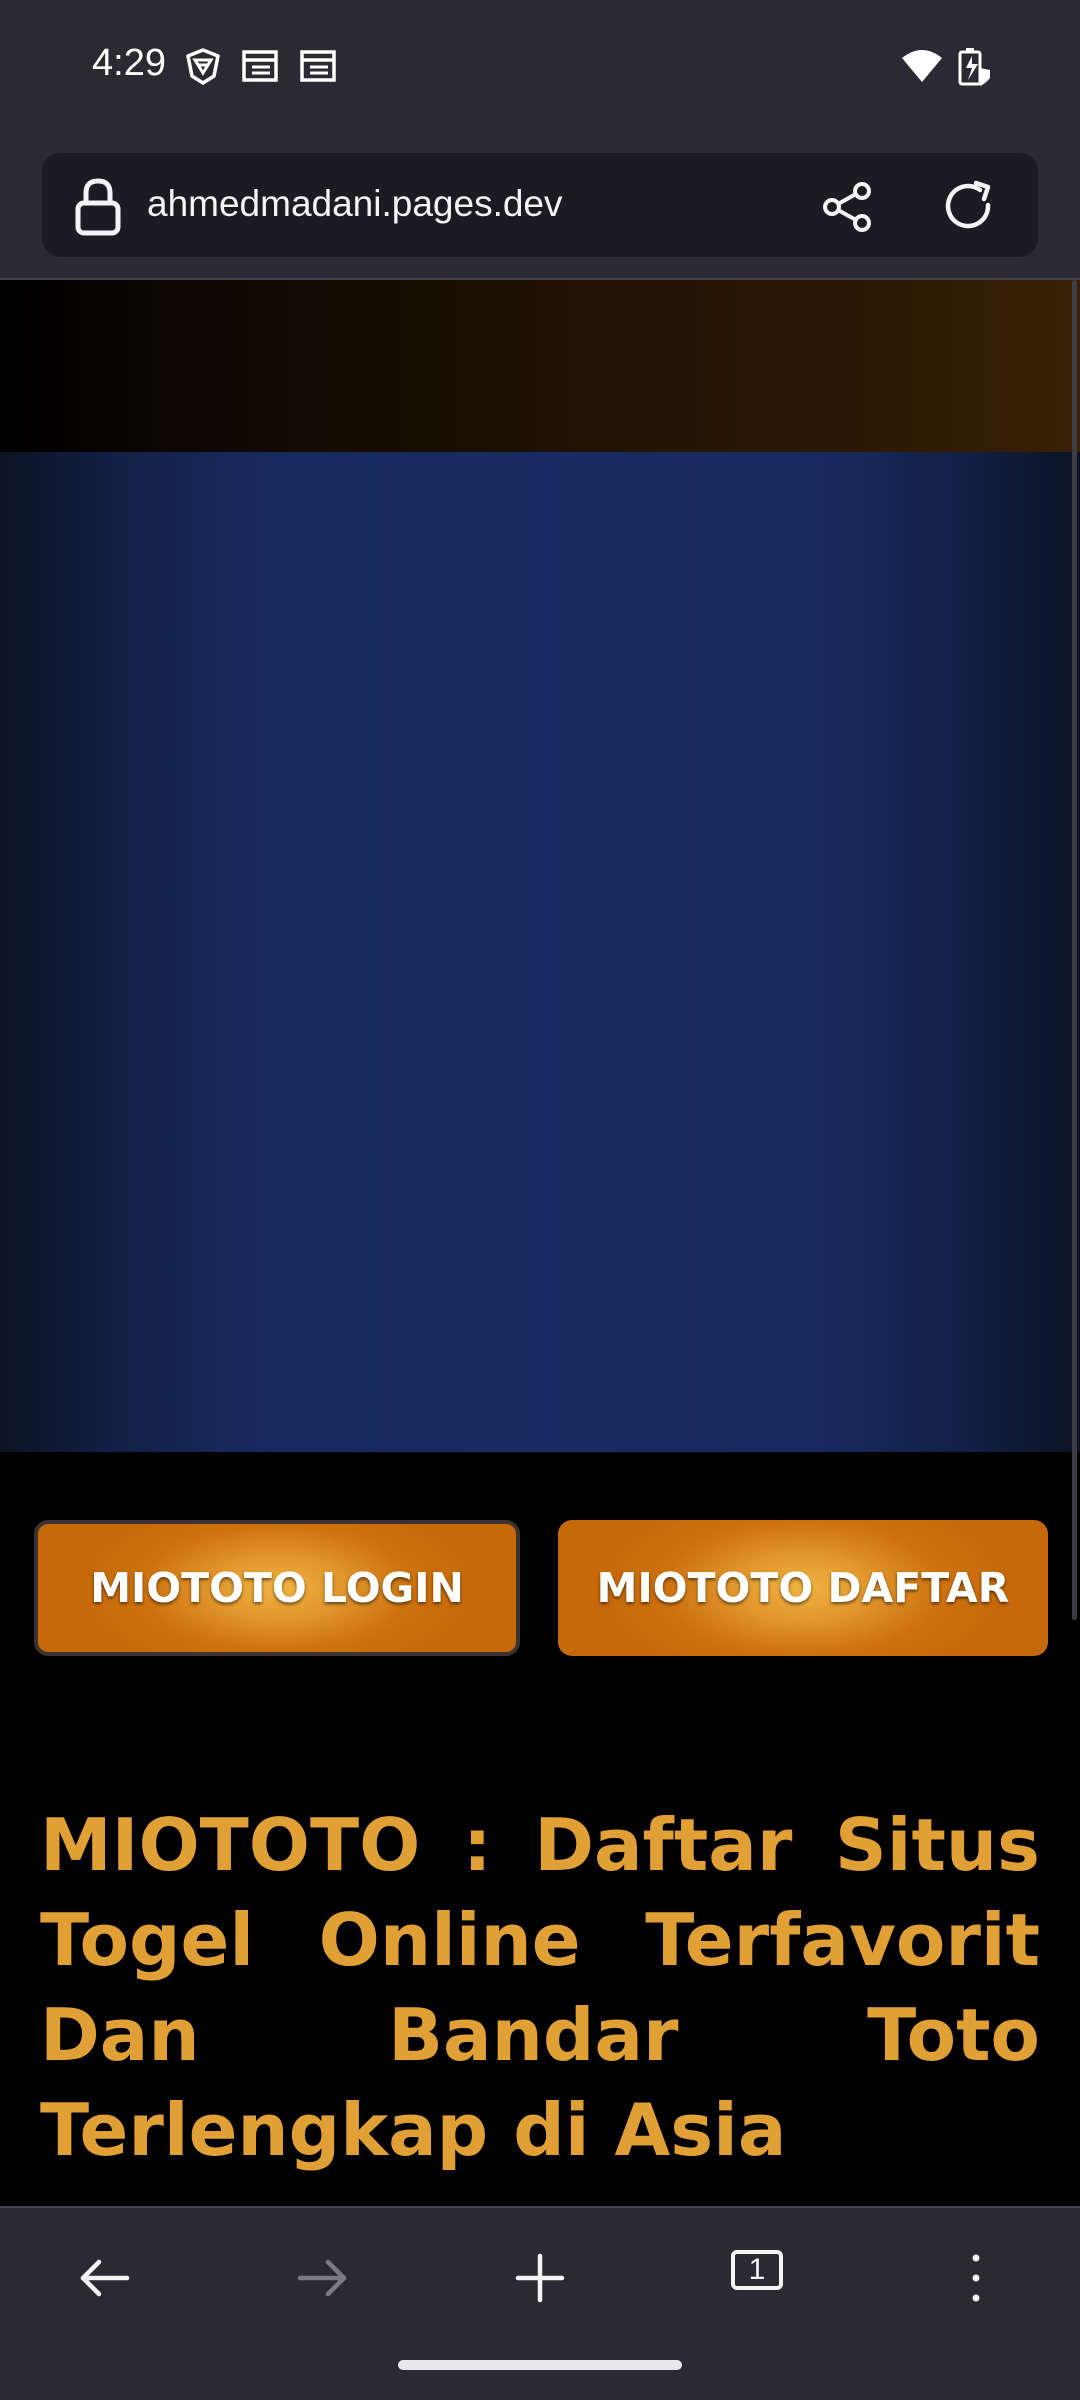 The image size is (1080, 2400). I want to click on reload-icon, so click(970, 207).